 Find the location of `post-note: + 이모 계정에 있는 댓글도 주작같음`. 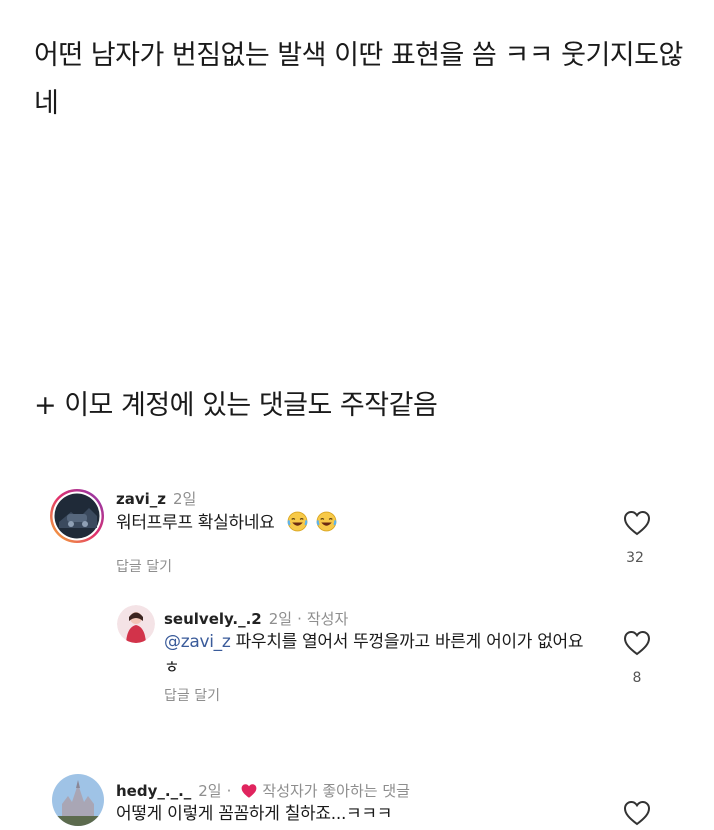

post-note: + 이모 계정에 있는 댓글도 주작같음 is located at coordinates (236, 405).